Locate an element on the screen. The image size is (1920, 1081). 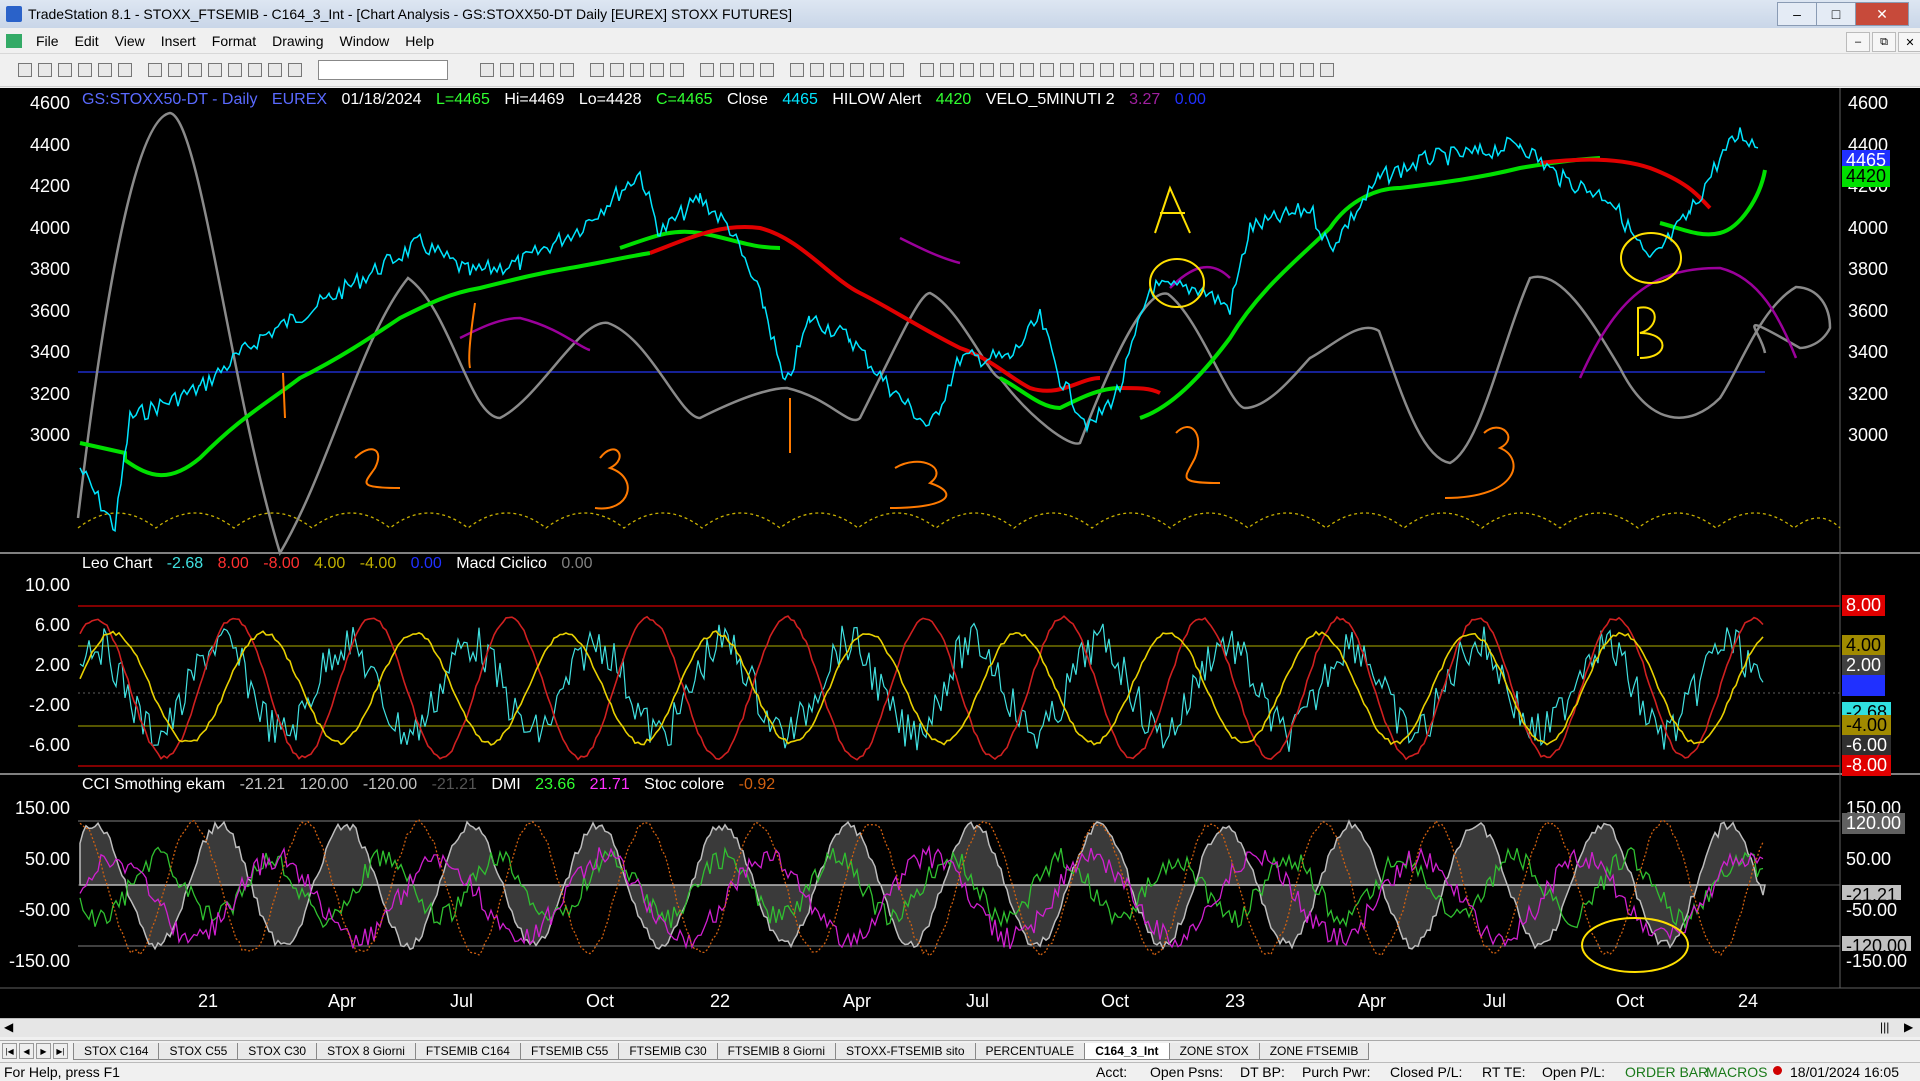
maximize-button: □ is located at coordinates (1836, 14).